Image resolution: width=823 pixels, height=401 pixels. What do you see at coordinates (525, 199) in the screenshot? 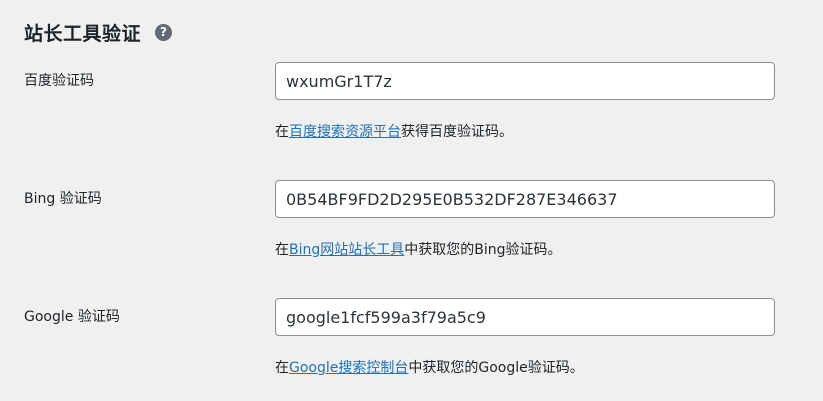
I see `bing-verification-input` at bounding box center [525, 199].